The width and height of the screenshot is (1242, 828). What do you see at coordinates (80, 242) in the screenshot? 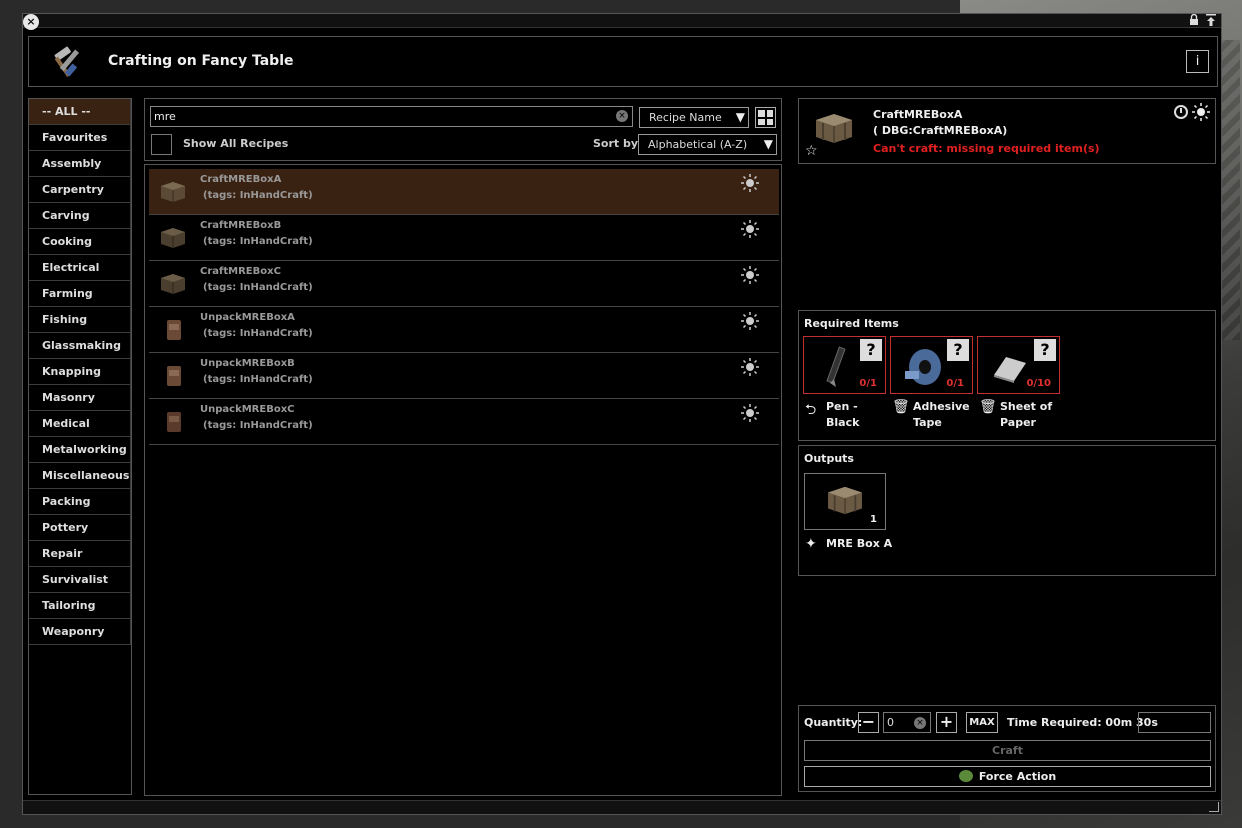
I see `category-cooking: Cooking` at bounding box center [80, 242].